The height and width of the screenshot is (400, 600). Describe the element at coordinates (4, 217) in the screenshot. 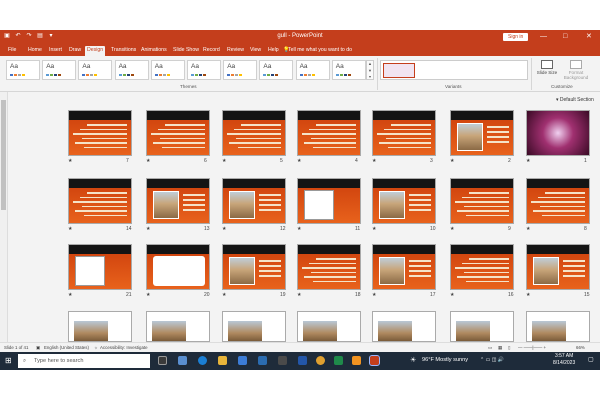

I see `vertical-scrollbar` at that location.